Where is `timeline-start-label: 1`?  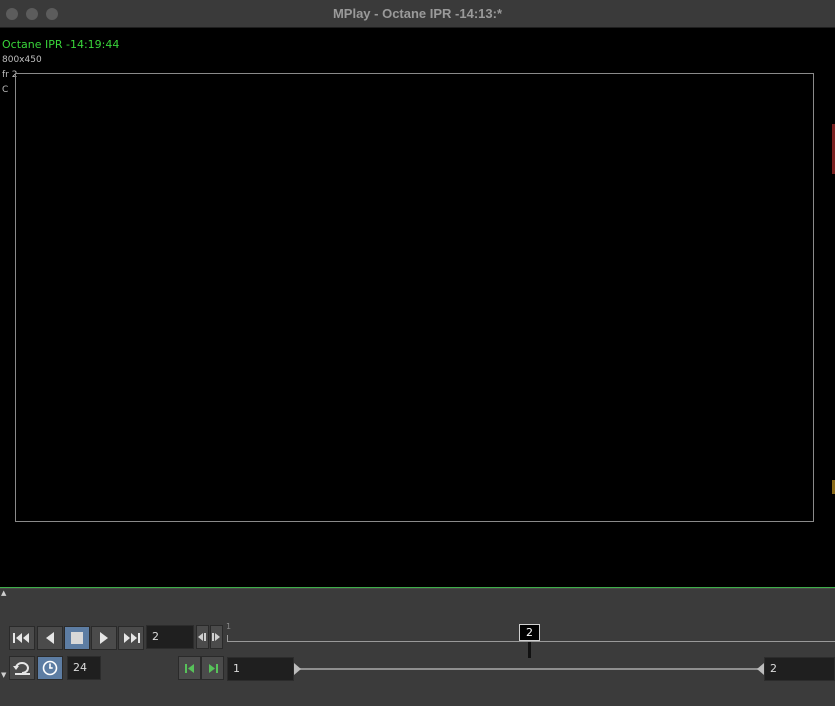
timeline-start-label: 1 is located at coordinates (229, 626).